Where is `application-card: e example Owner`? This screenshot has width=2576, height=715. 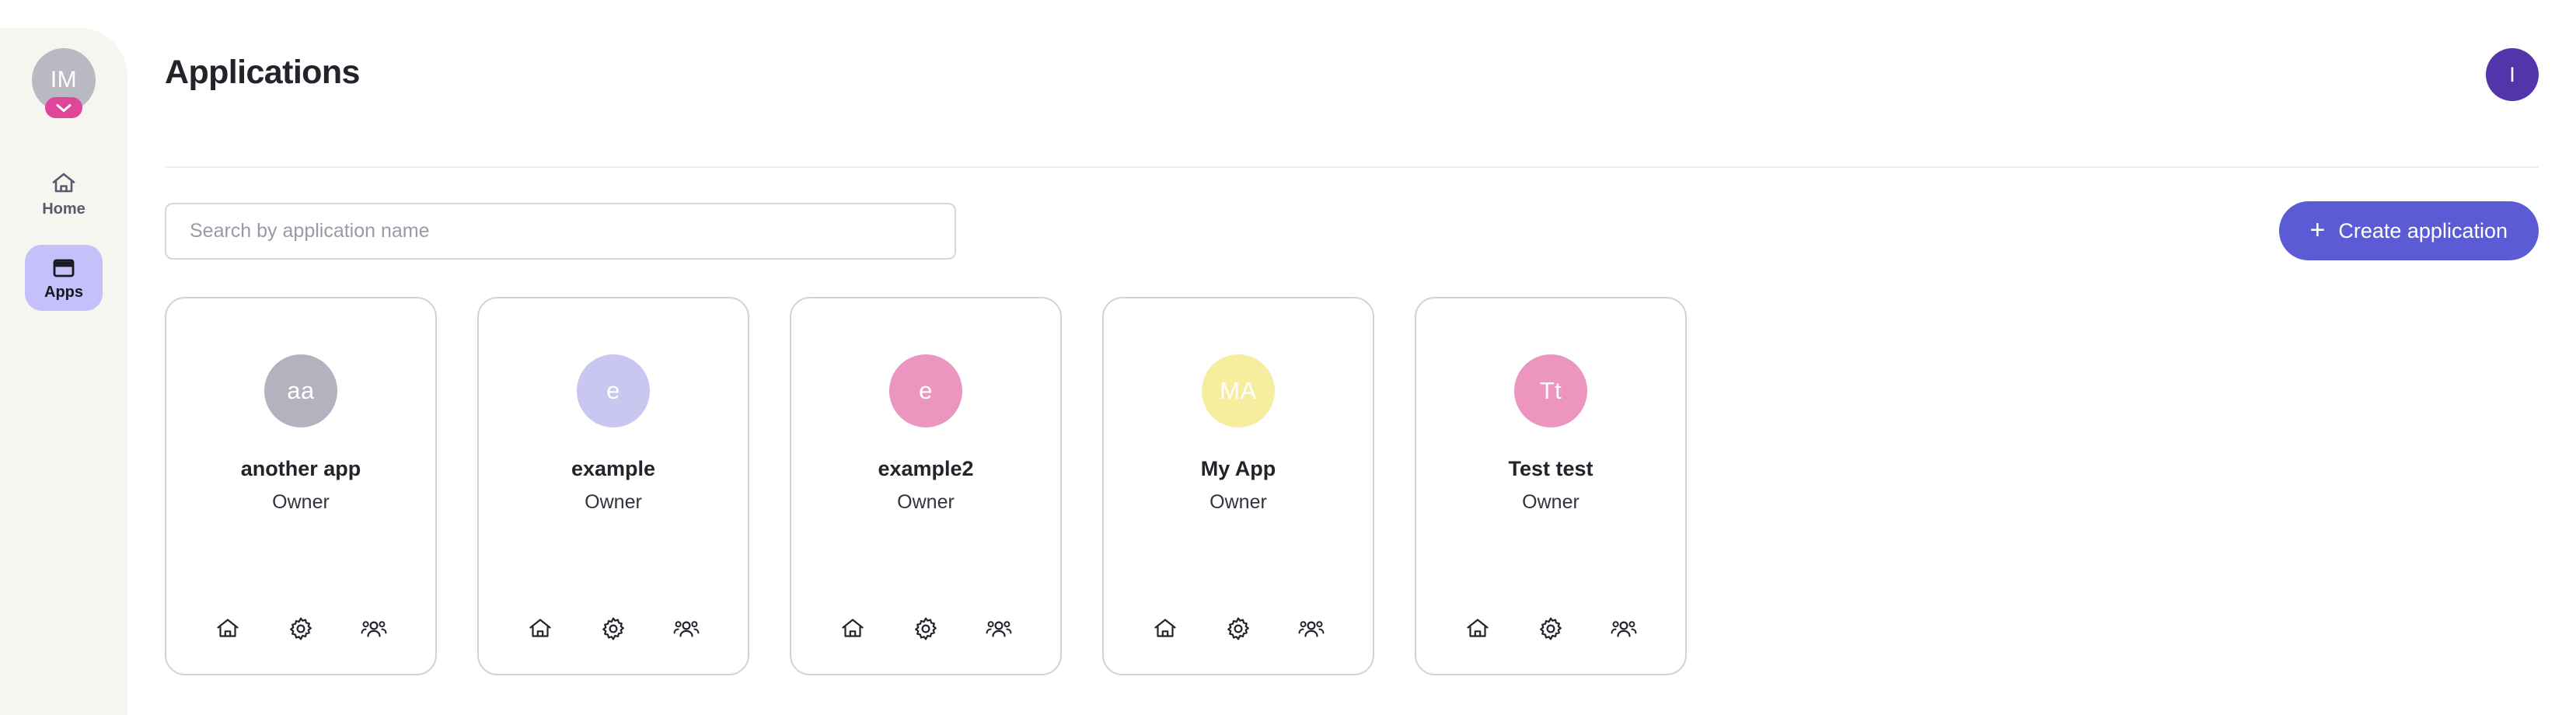 application-card: e example Owner is located at coordinates (613, 486).